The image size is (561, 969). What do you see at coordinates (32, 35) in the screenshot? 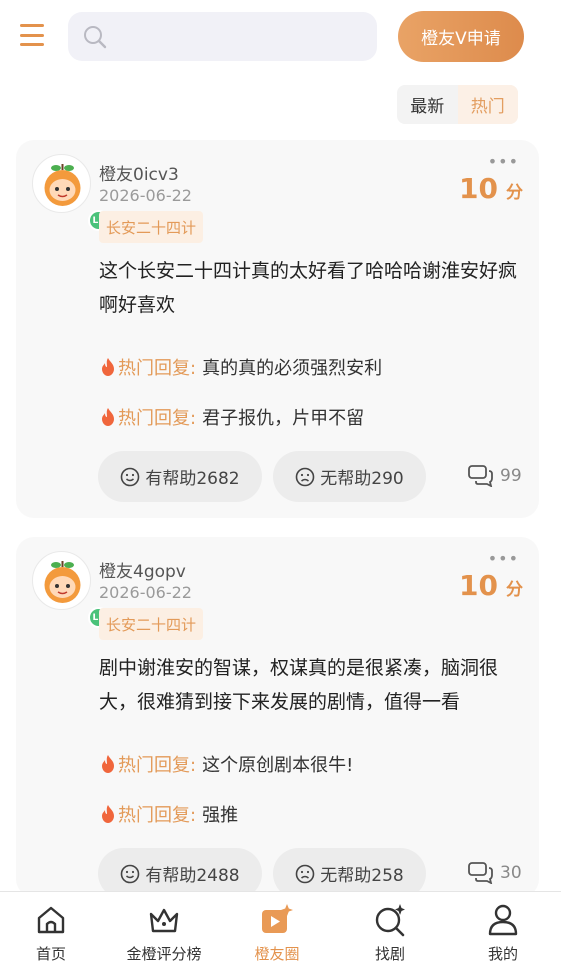
I see `hamburger-menu-icon` at bounding box center [32, 35].